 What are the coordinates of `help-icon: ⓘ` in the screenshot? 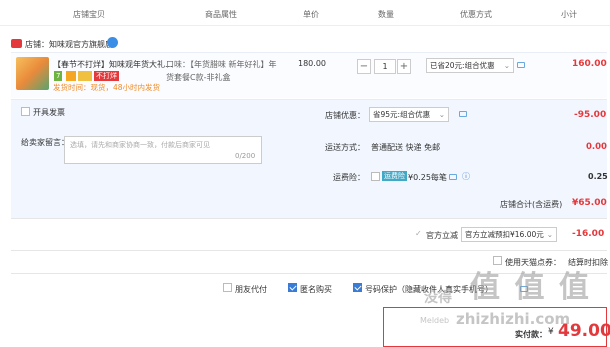 It's located at (466, 176).